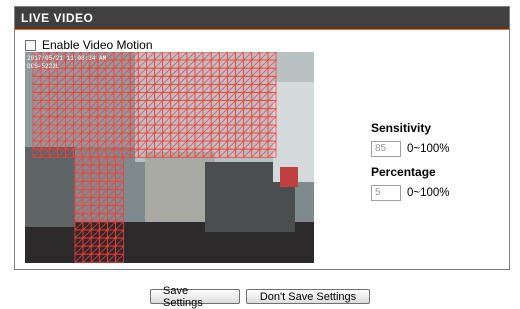  What do you see at coordinates (401, 128) in the screenshot?
I see `sensitivity-label: Sensitivity` at bounding box center [401, 128].